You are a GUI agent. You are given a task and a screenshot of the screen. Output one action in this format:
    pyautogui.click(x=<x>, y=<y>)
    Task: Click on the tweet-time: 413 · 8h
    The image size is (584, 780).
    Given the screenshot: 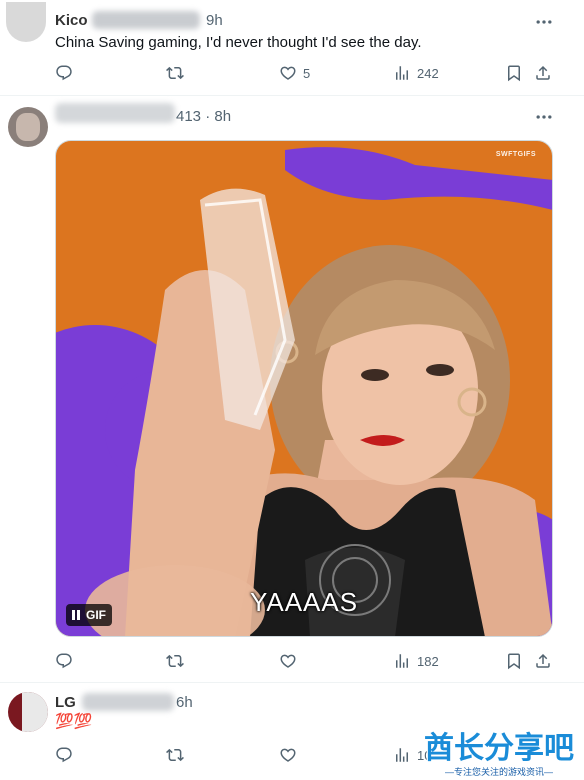 What is the action you would take?
    pyautogui.click(x=203, y=116)
    